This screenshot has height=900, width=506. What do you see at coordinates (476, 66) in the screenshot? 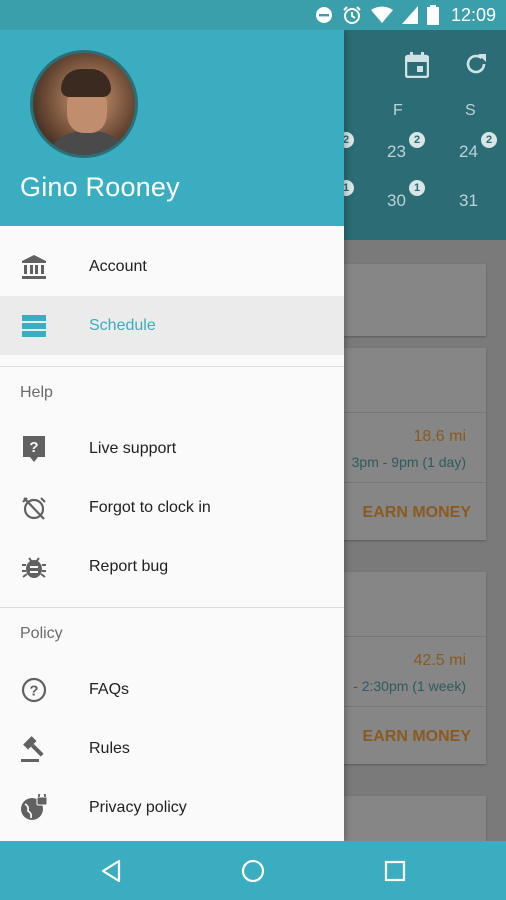
I see `refresh-icon` at bounding box center [476, 66].